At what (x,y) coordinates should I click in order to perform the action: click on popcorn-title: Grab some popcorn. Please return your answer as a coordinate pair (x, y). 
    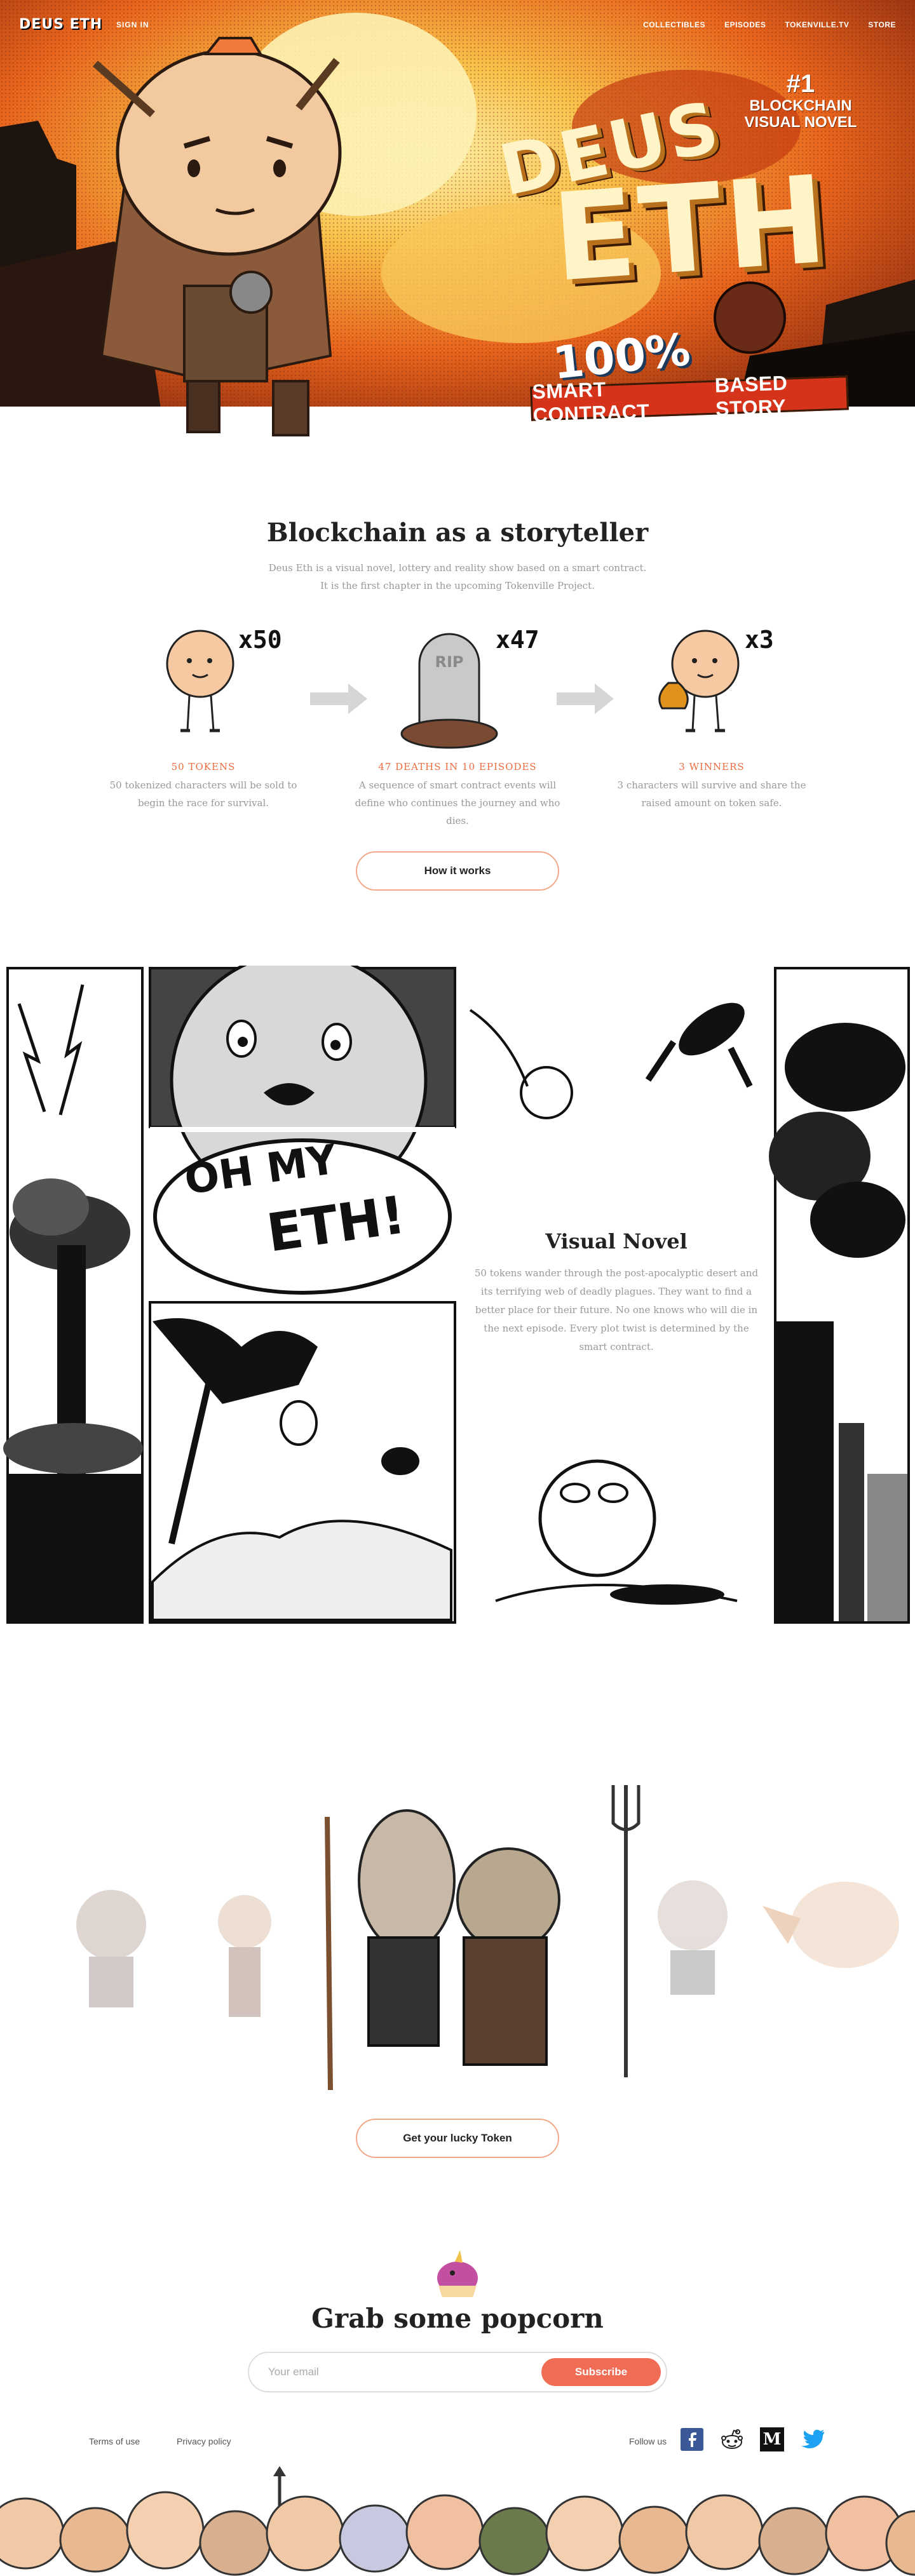
    Looking at the image, I should click on (457, 2318).